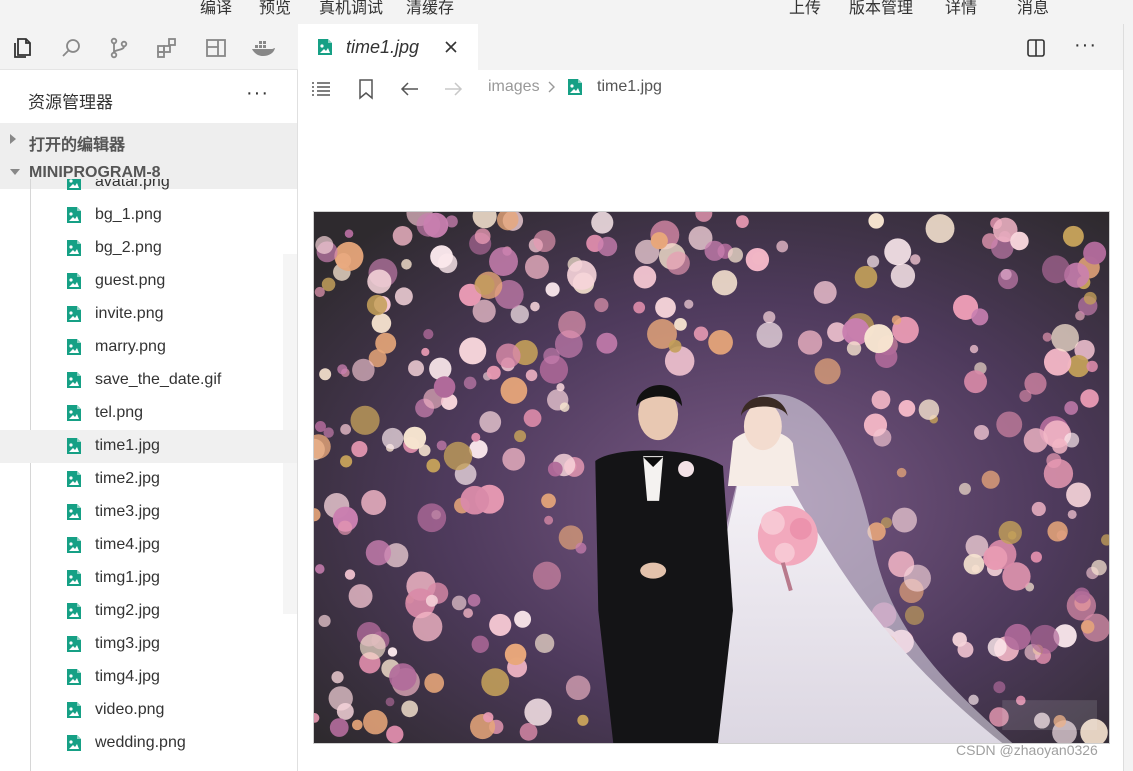 This screenshot has height=771, width=1133. What do you see at coordinates (127, 511) in the screenshot?
I see `file-name: time3.jpg` at bounding box center [127, 511].